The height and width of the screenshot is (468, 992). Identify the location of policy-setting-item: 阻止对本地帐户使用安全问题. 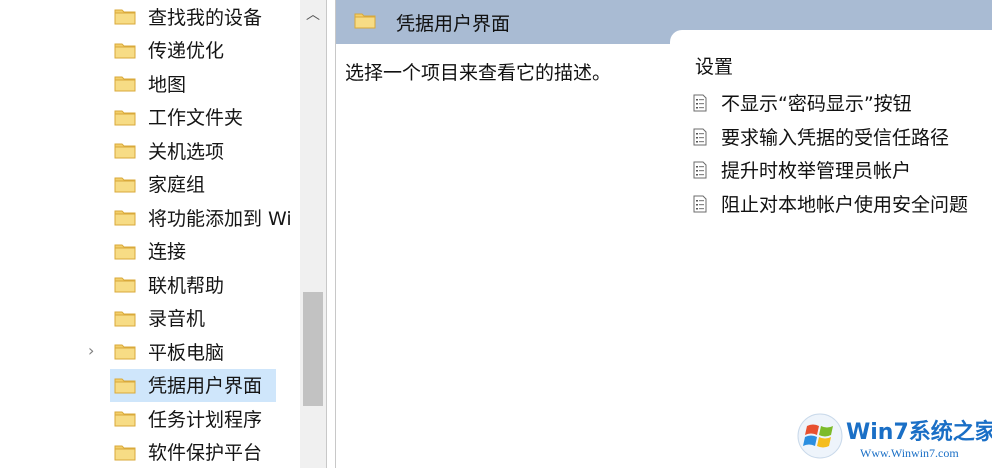
(842, 205).